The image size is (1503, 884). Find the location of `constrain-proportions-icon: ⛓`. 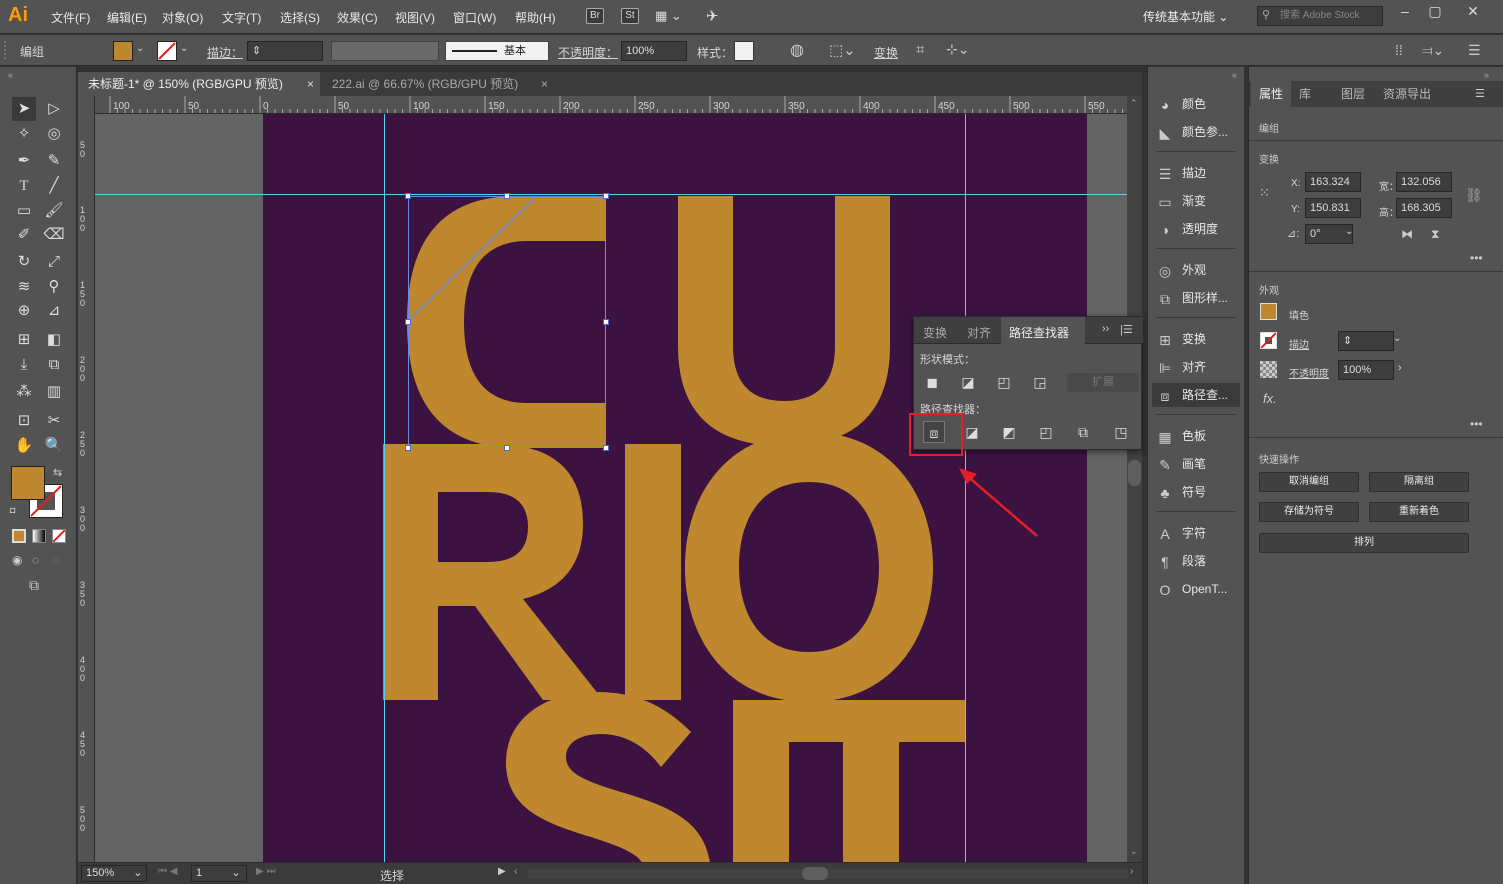

constrain-proportions-icon: ⛓ is located at coordinates (1474, 195).